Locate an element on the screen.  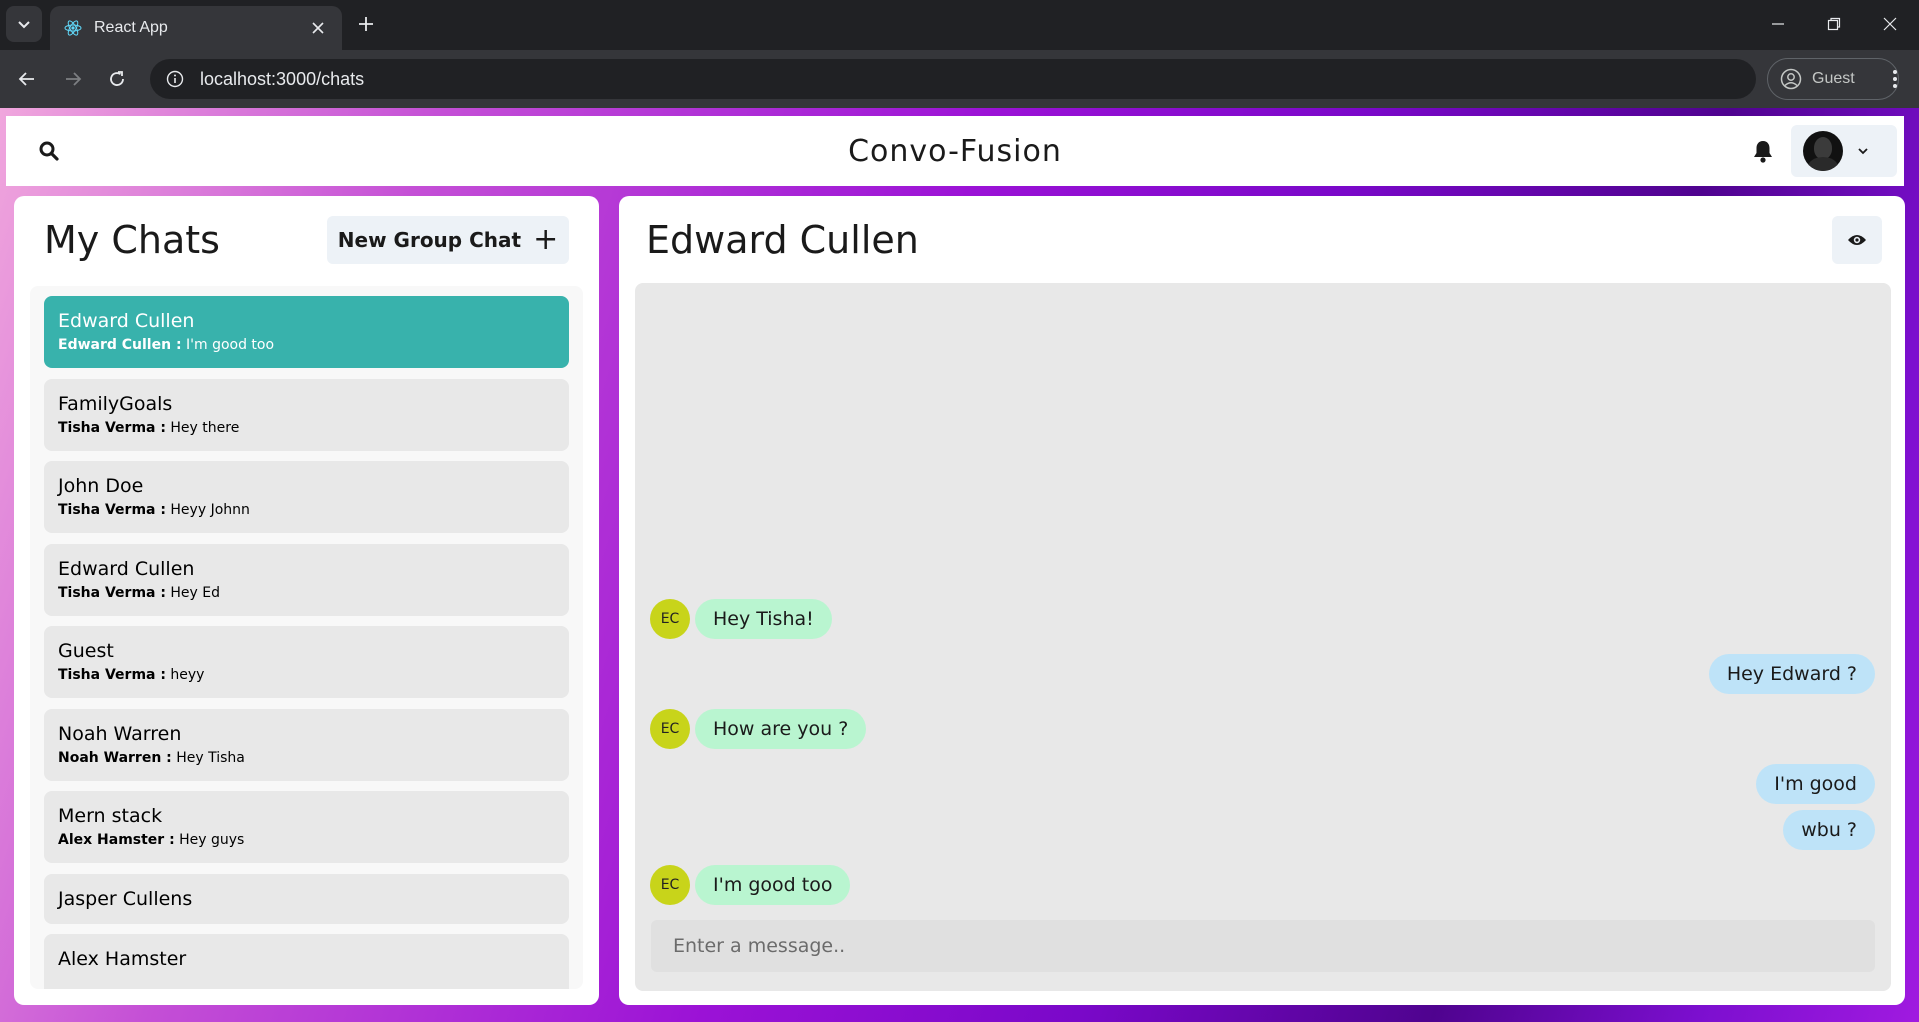
chat-item-edward-cullen: Edward Cullen Tisha Verma : Hey Ed is located at coordinates (306, 579).